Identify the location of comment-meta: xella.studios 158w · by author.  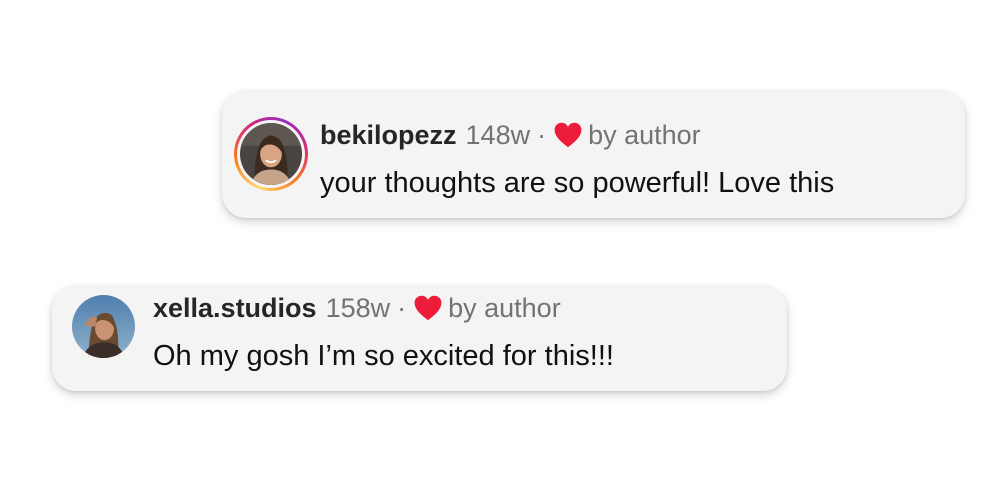
(357, 308).